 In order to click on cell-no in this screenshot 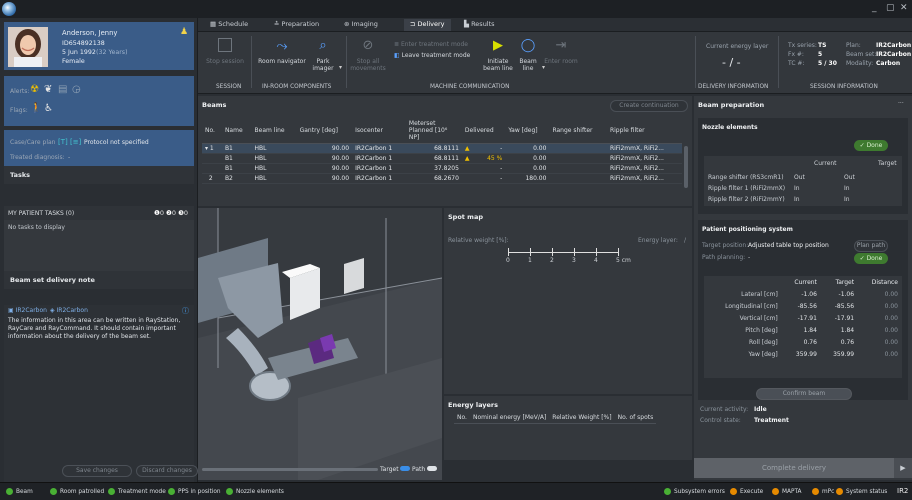, I will do `click(212, 168)`.